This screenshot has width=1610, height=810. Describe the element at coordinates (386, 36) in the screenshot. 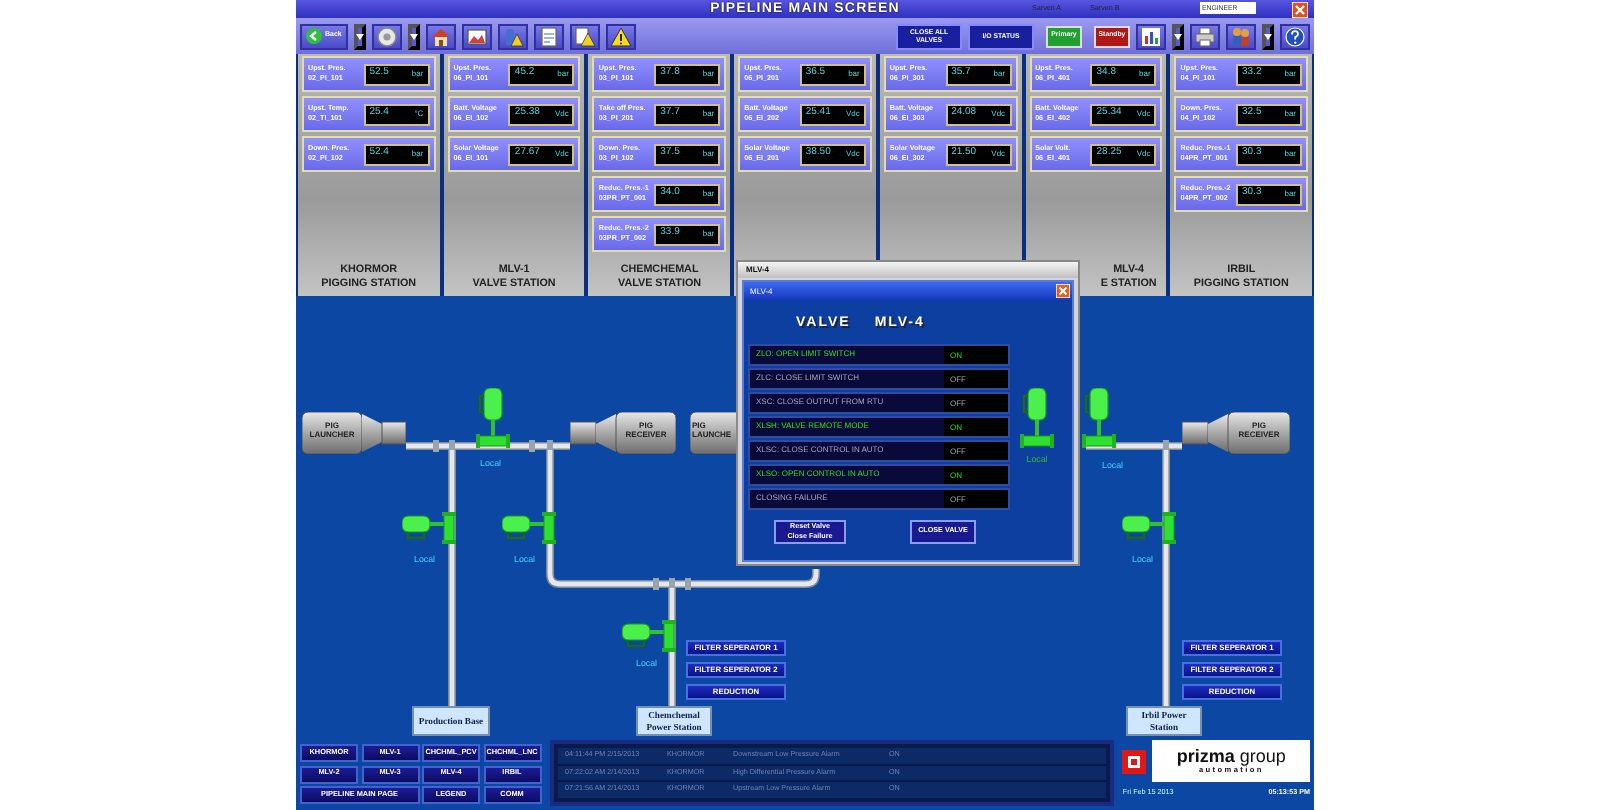

I see `gear-button` at that location.